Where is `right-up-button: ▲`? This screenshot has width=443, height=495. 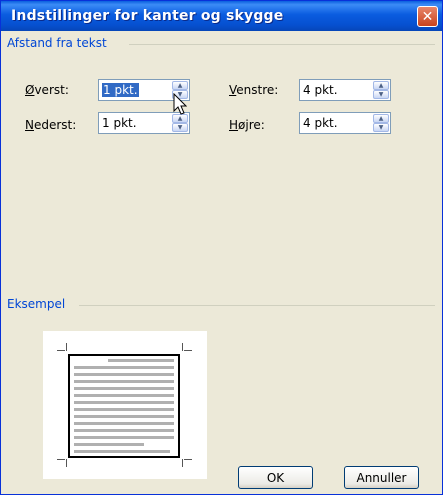
right-up-button: ▲ is located at coordinates (381, 118).